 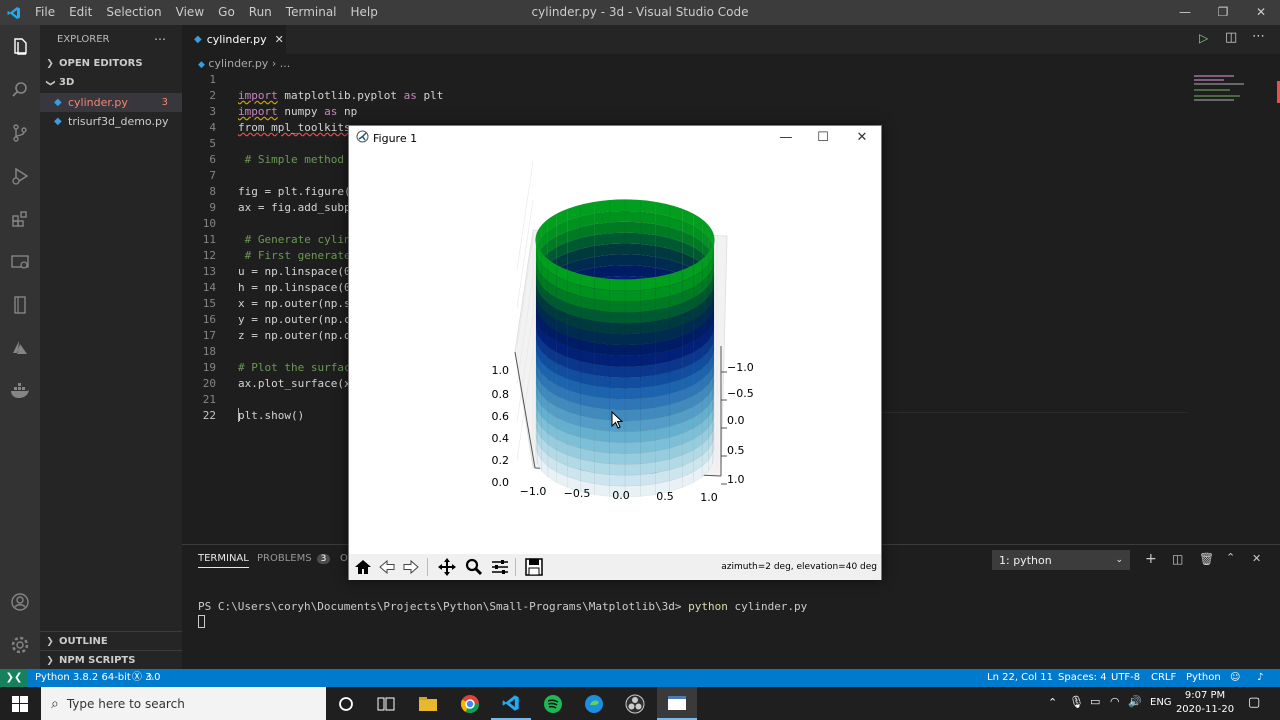 I want to click on battery-icon: ▭, so click(x=1095, y=701).